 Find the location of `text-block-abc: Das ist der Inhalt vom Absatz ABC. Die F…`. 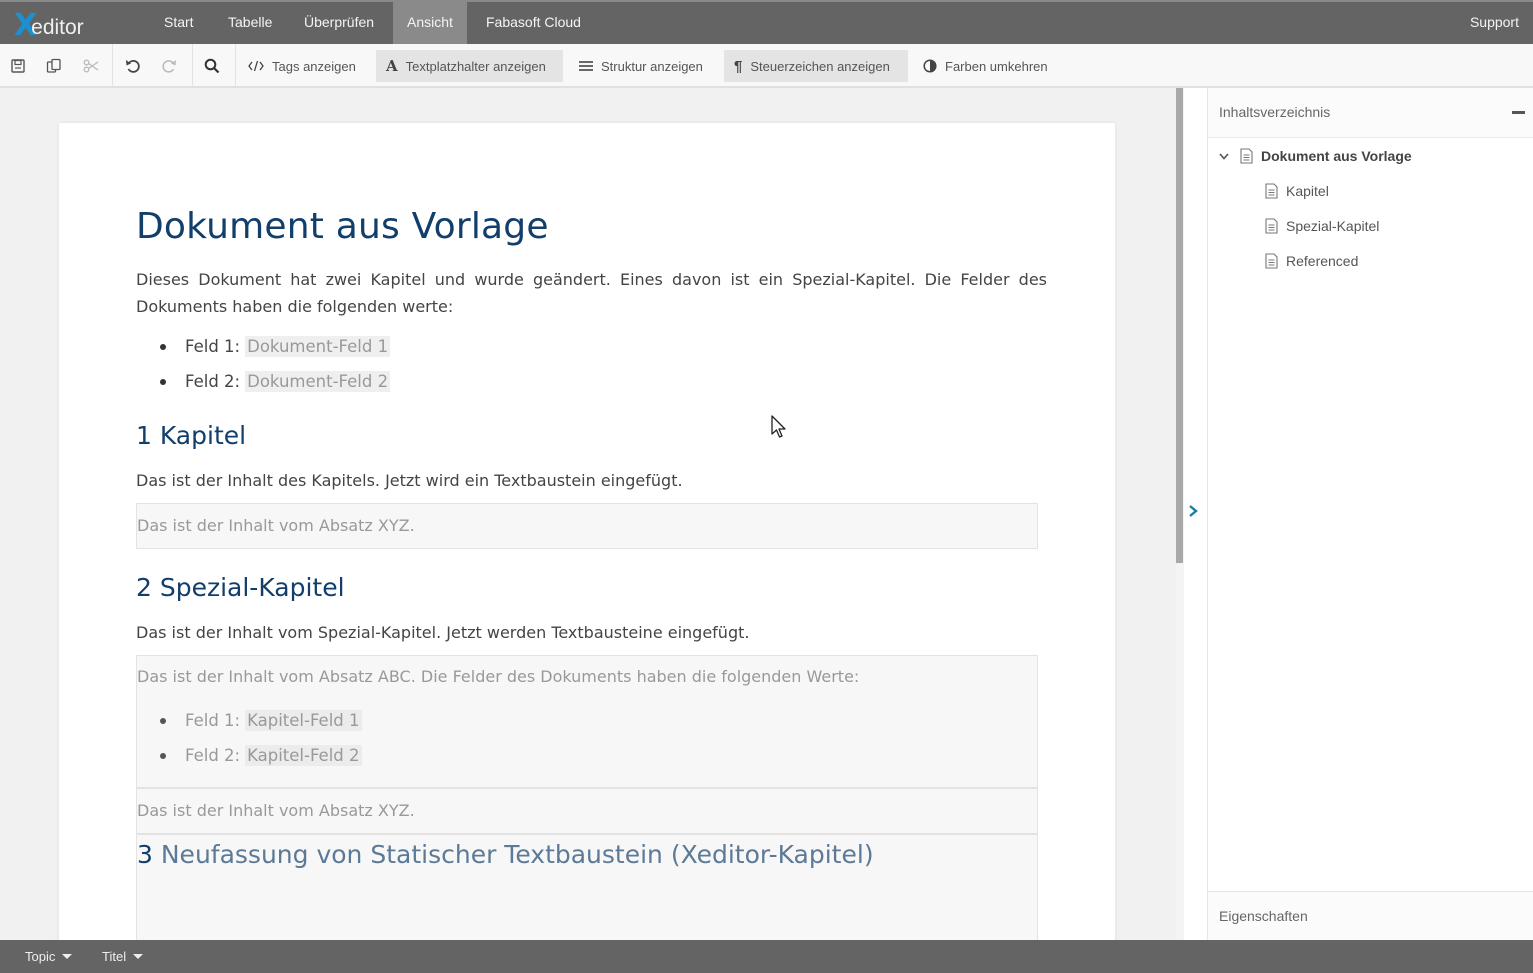

text-block-abc: Das ist der Inhalt vom Absatz ABC. Die F… is located at coordinates (587, 721).